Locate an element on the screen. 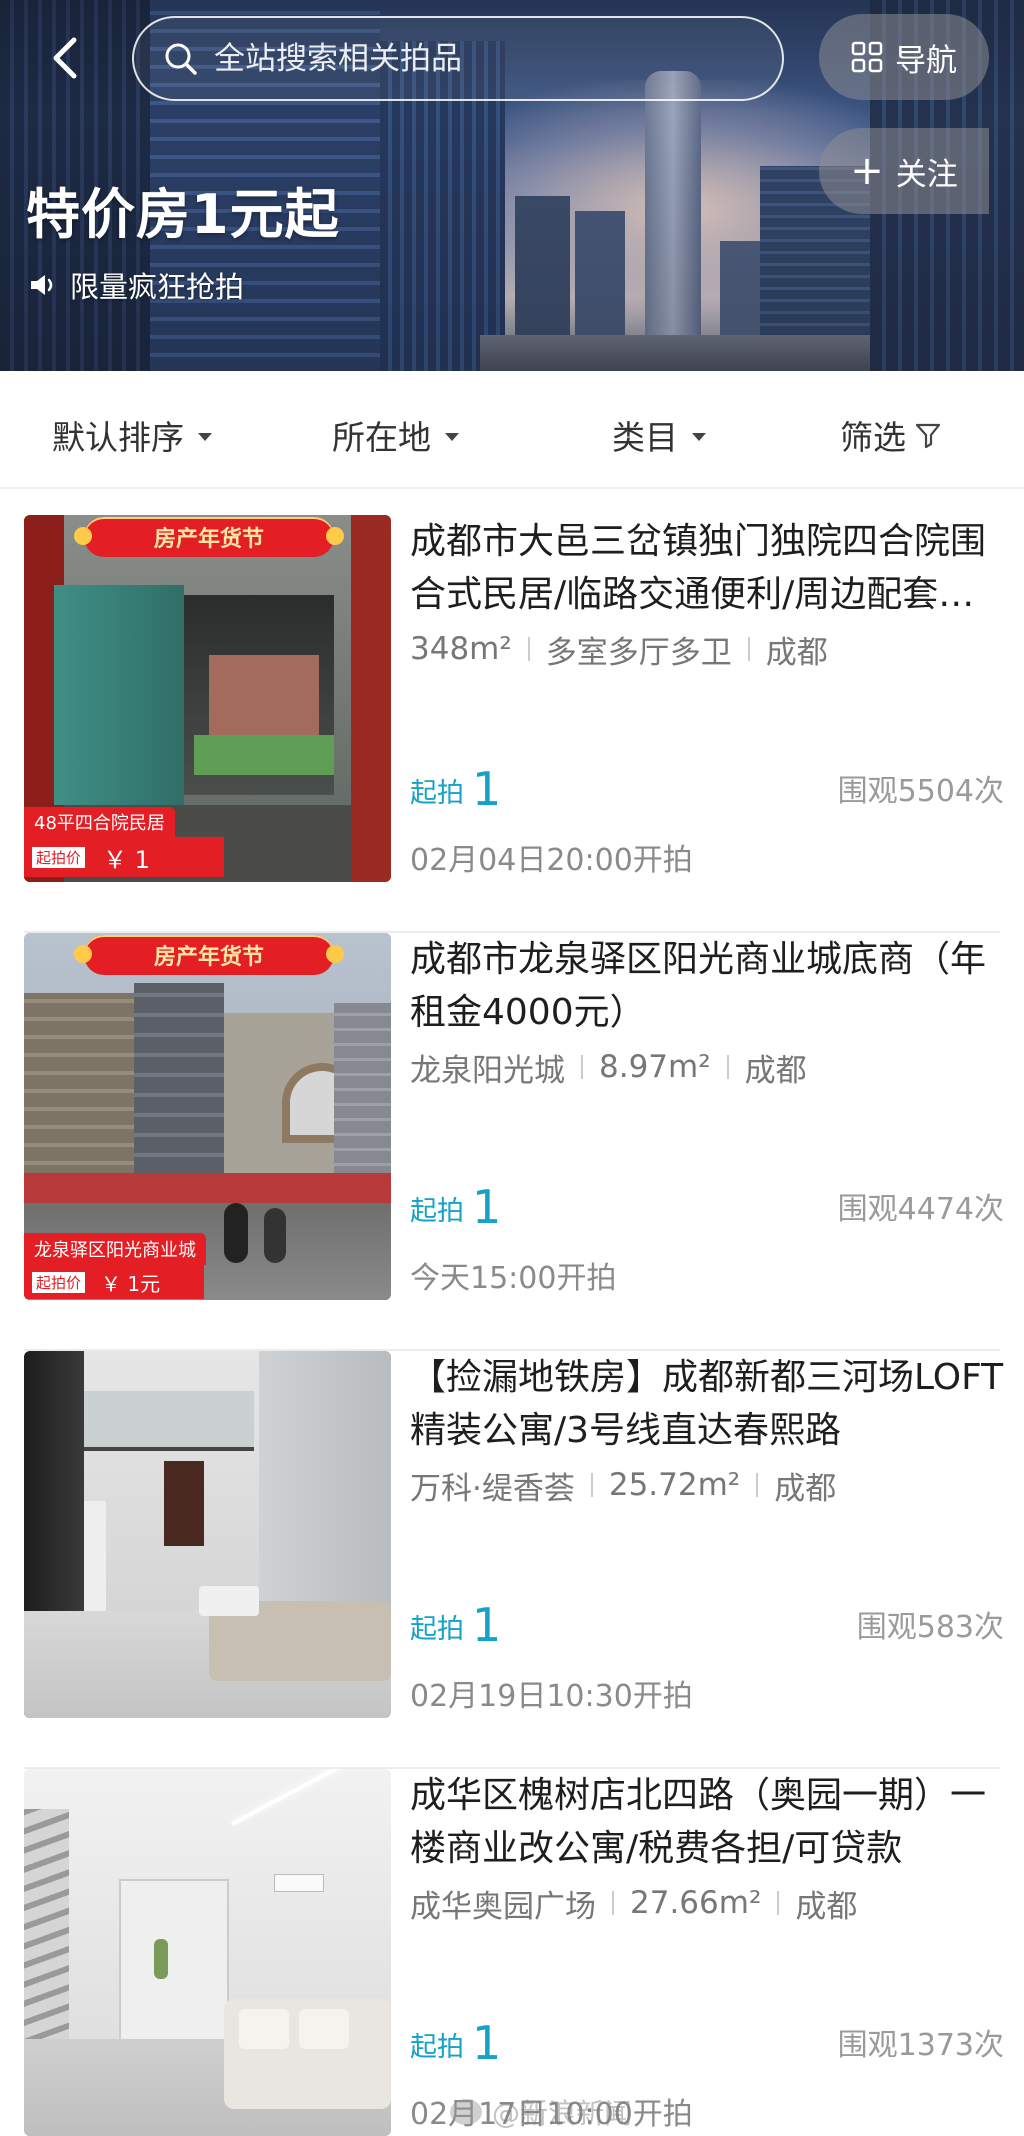  grid-icon is located at coordinates (867, 57).